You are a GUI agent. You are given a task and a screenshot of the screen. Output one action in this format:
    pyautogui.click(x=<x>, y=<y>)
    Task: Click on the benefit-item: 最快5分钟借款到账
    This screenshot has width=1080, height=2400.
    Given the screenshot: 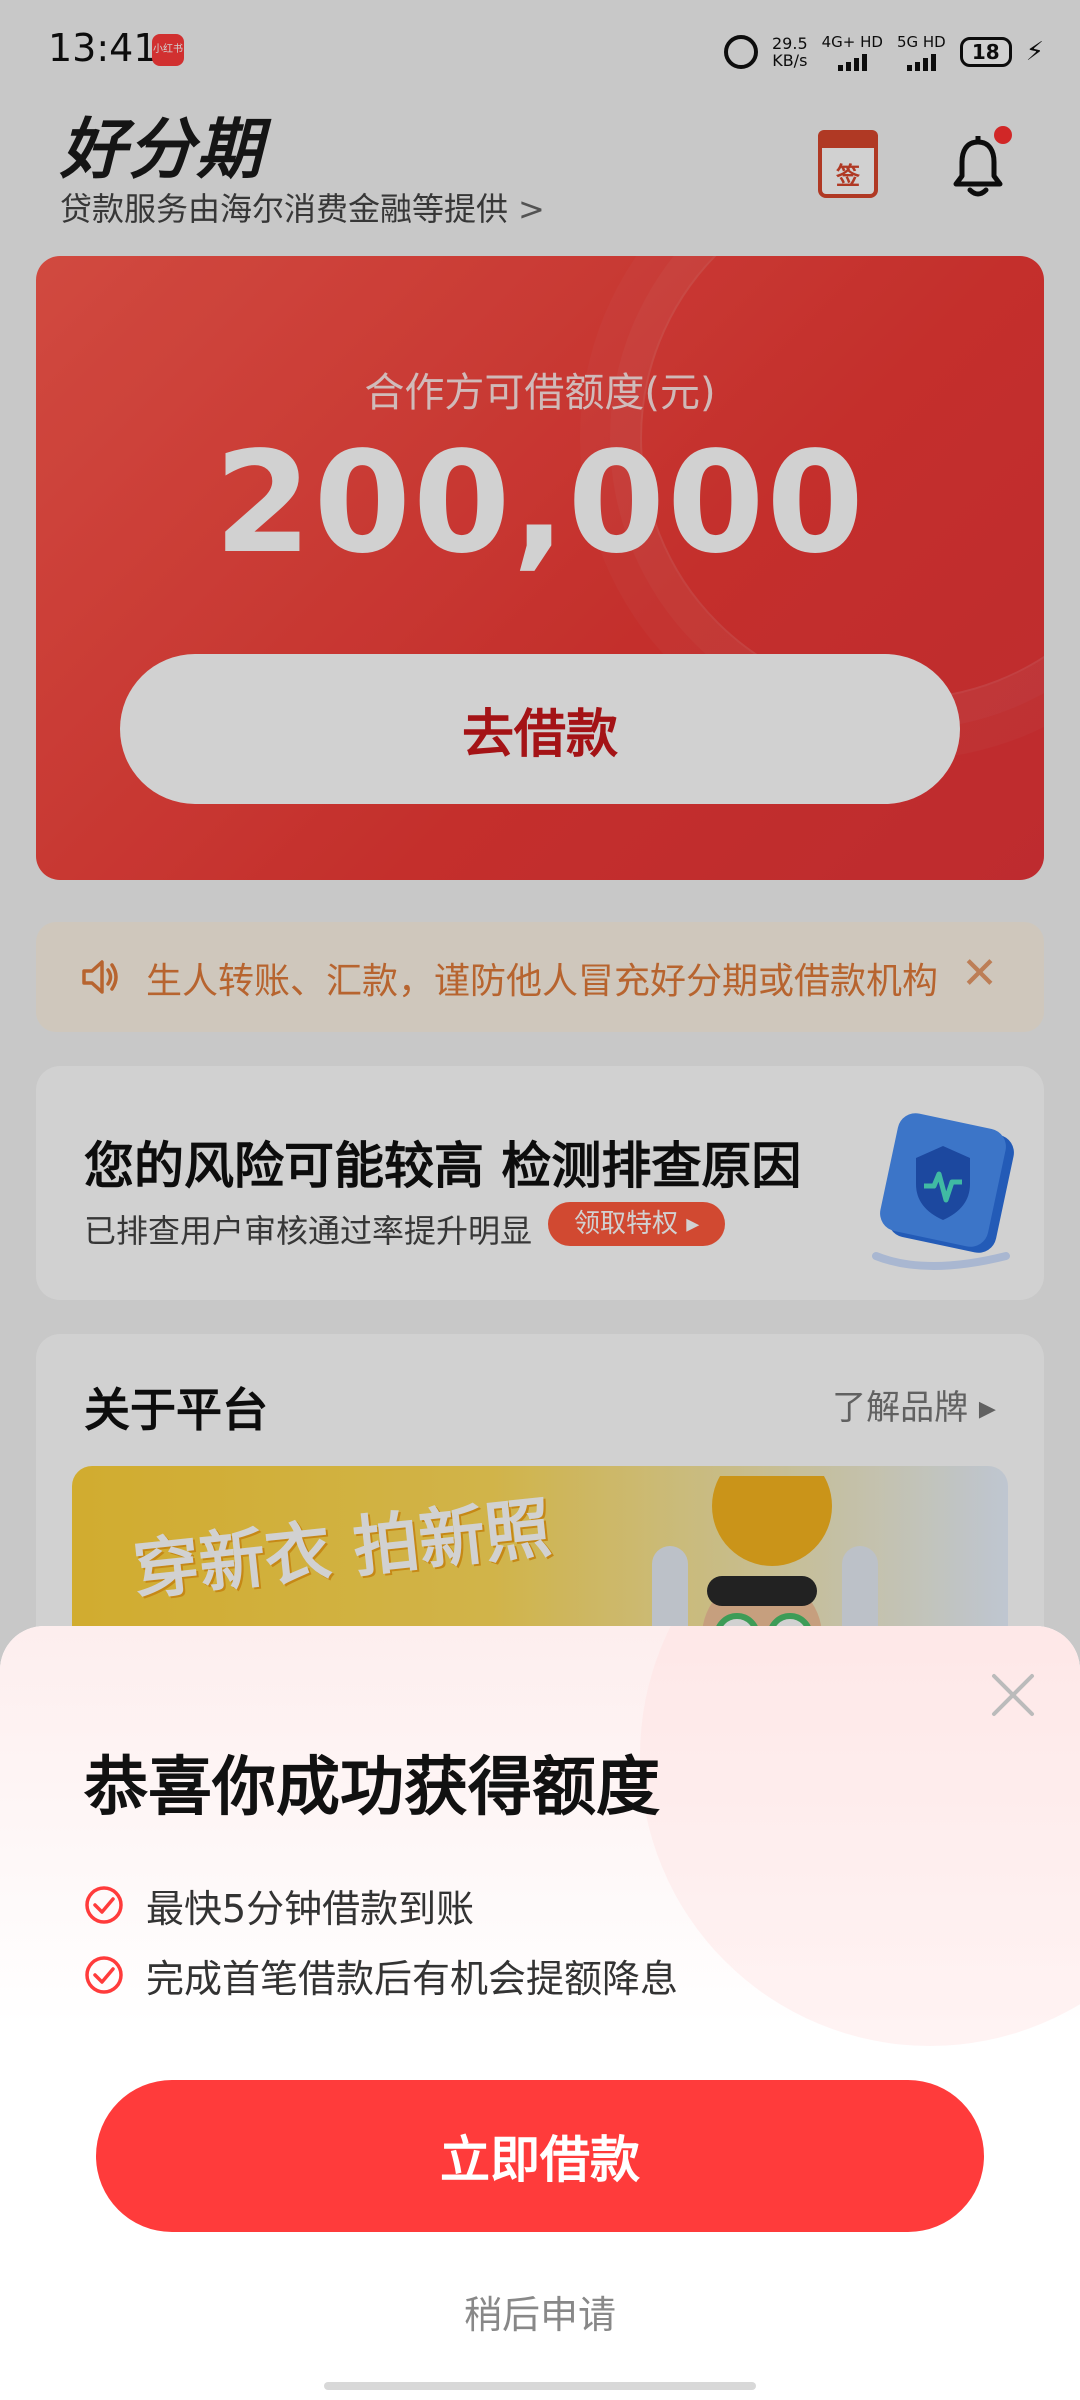 What is the action you would take?
    pyautogui.click(x=279, y=1905)
    